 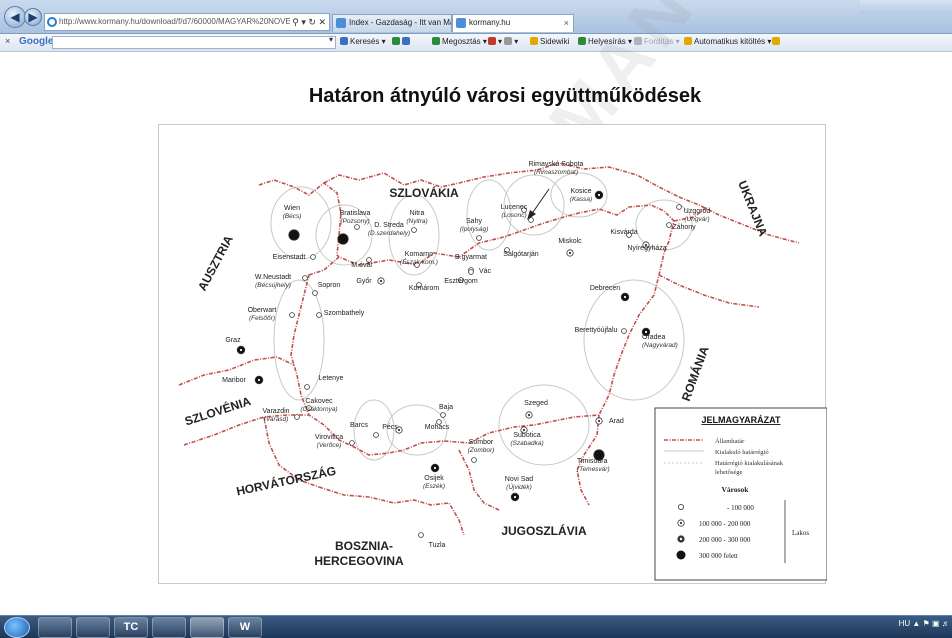 What do you see at coordinates (556, 164) in the screenshot?
I see `city-label: Rimavská Sobota` at bounding box center [556, 164].